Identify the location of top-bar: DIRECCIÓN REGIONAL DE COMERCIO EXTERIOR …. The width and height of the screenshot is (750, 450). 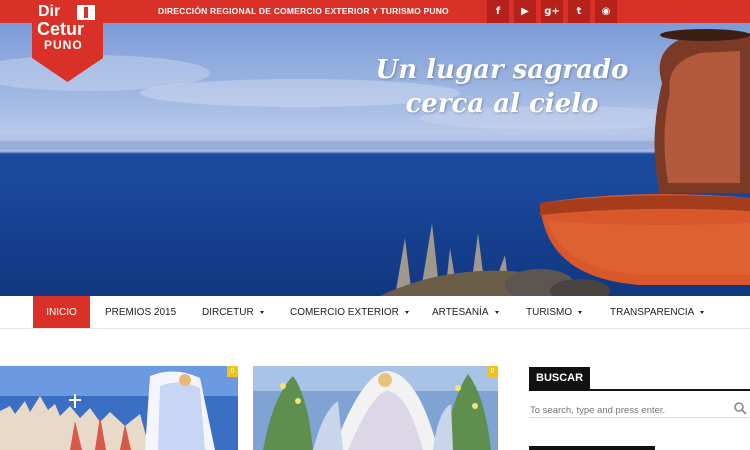
(375, 11).